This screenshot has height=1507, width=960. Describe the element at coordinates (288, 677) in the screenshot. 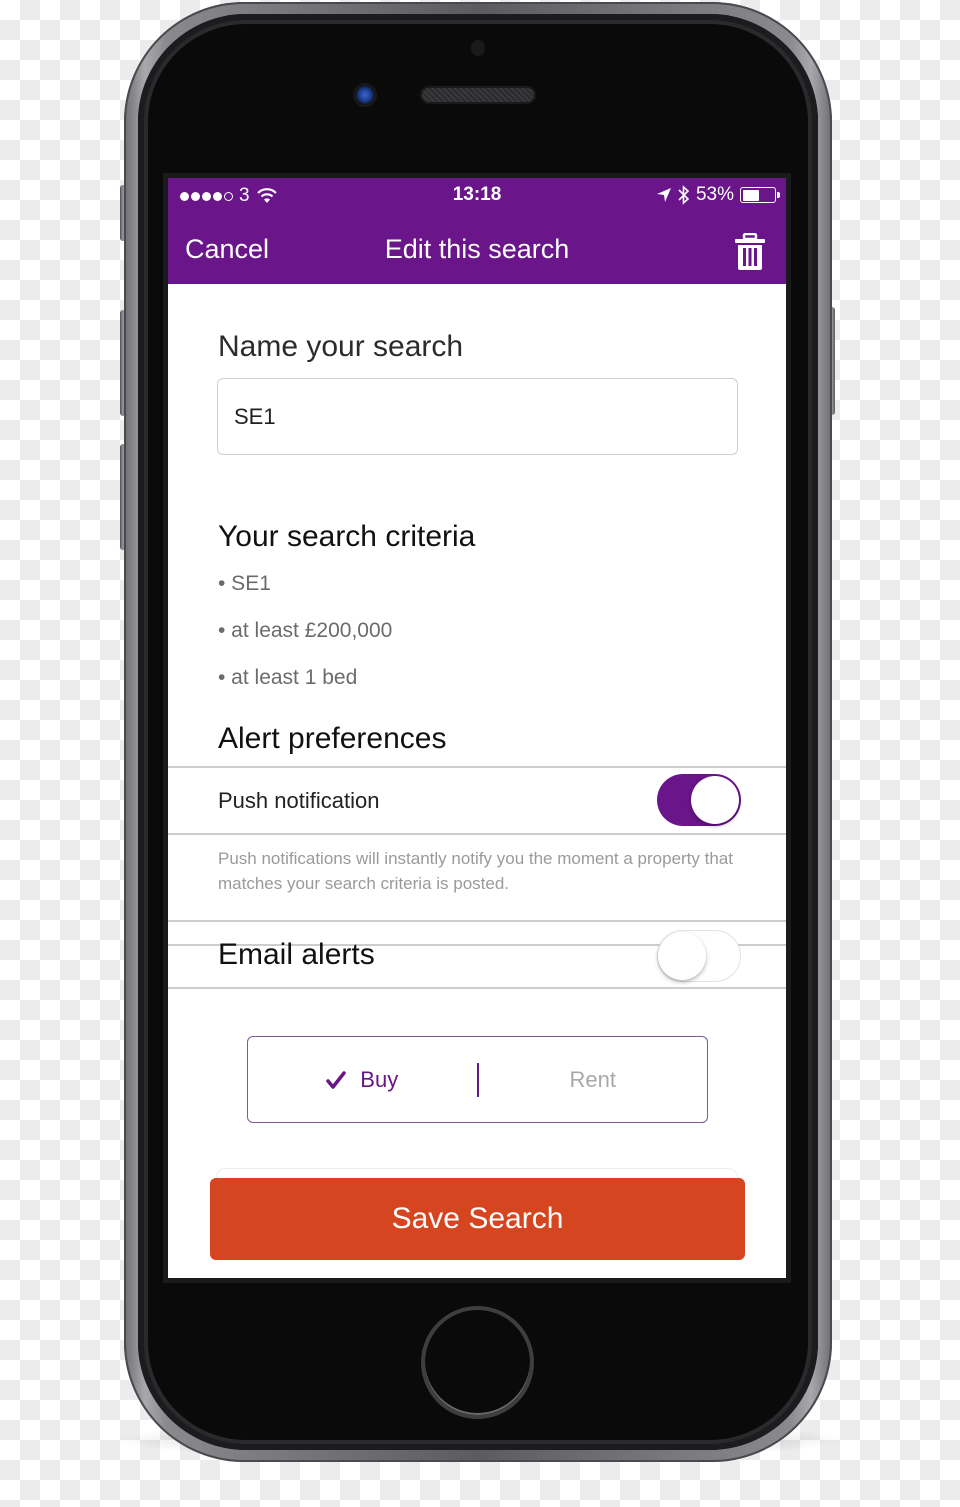

I see `criteria-item: • at least 1 bed` at that location.